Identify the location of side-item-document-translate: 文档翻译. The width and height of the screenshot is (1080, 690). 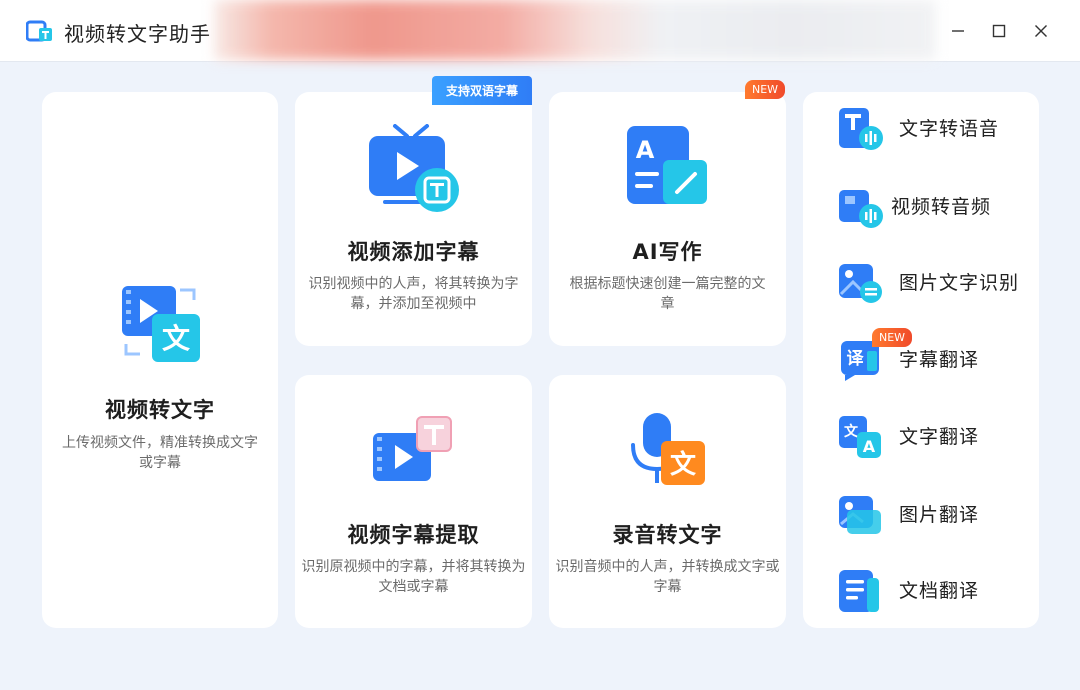
(921, 590).